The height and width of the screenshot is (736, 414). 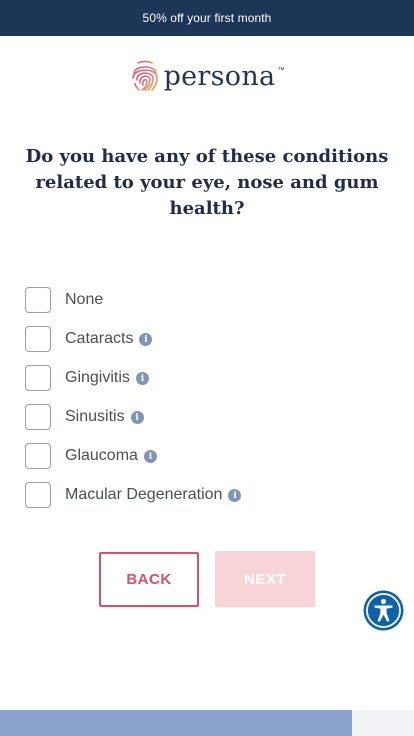 What do you see at coordinates (149, 579) in the screenshot?
I see `back-button: BACK` at bounding box center [149, 579].